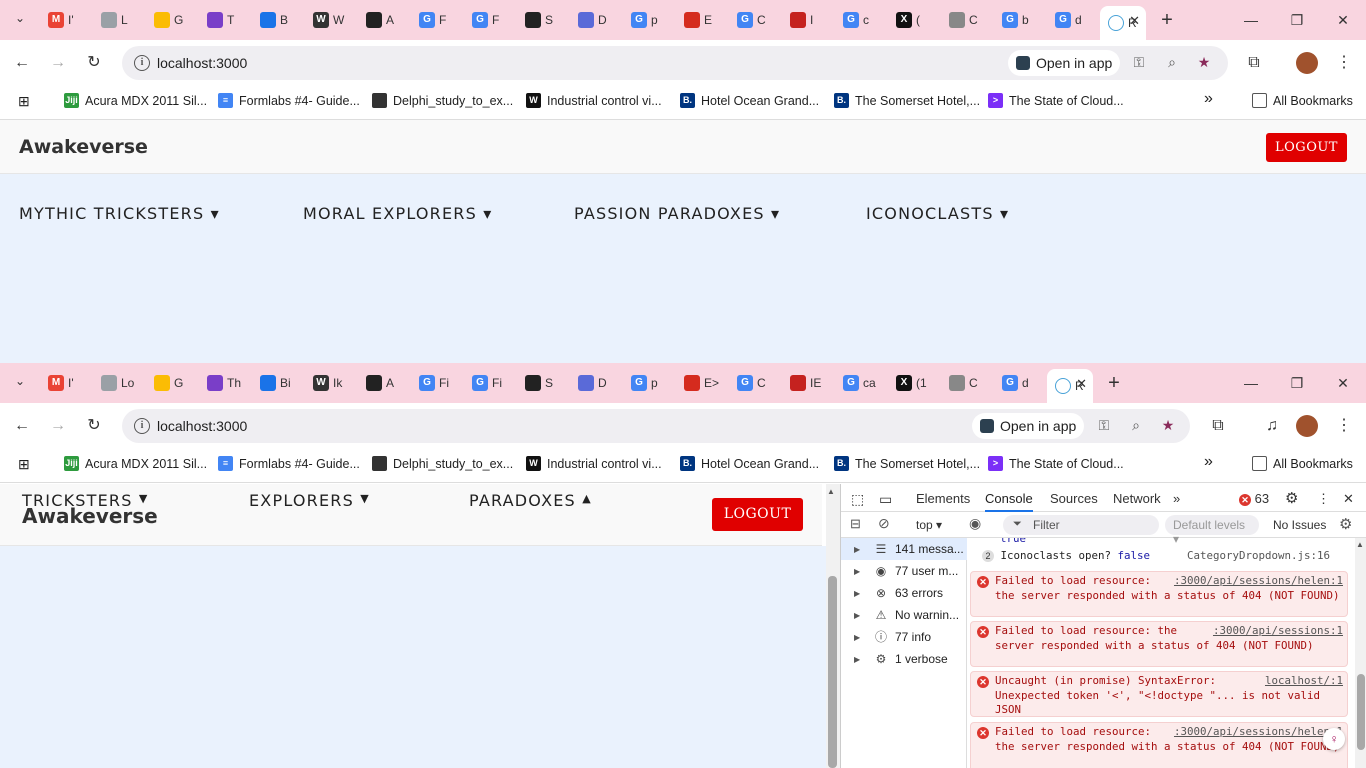 Image resolution: width=1366 pixels, height=768 pixels. I want to click on error-count-badge: ✕ 63, so click(1254, 498).